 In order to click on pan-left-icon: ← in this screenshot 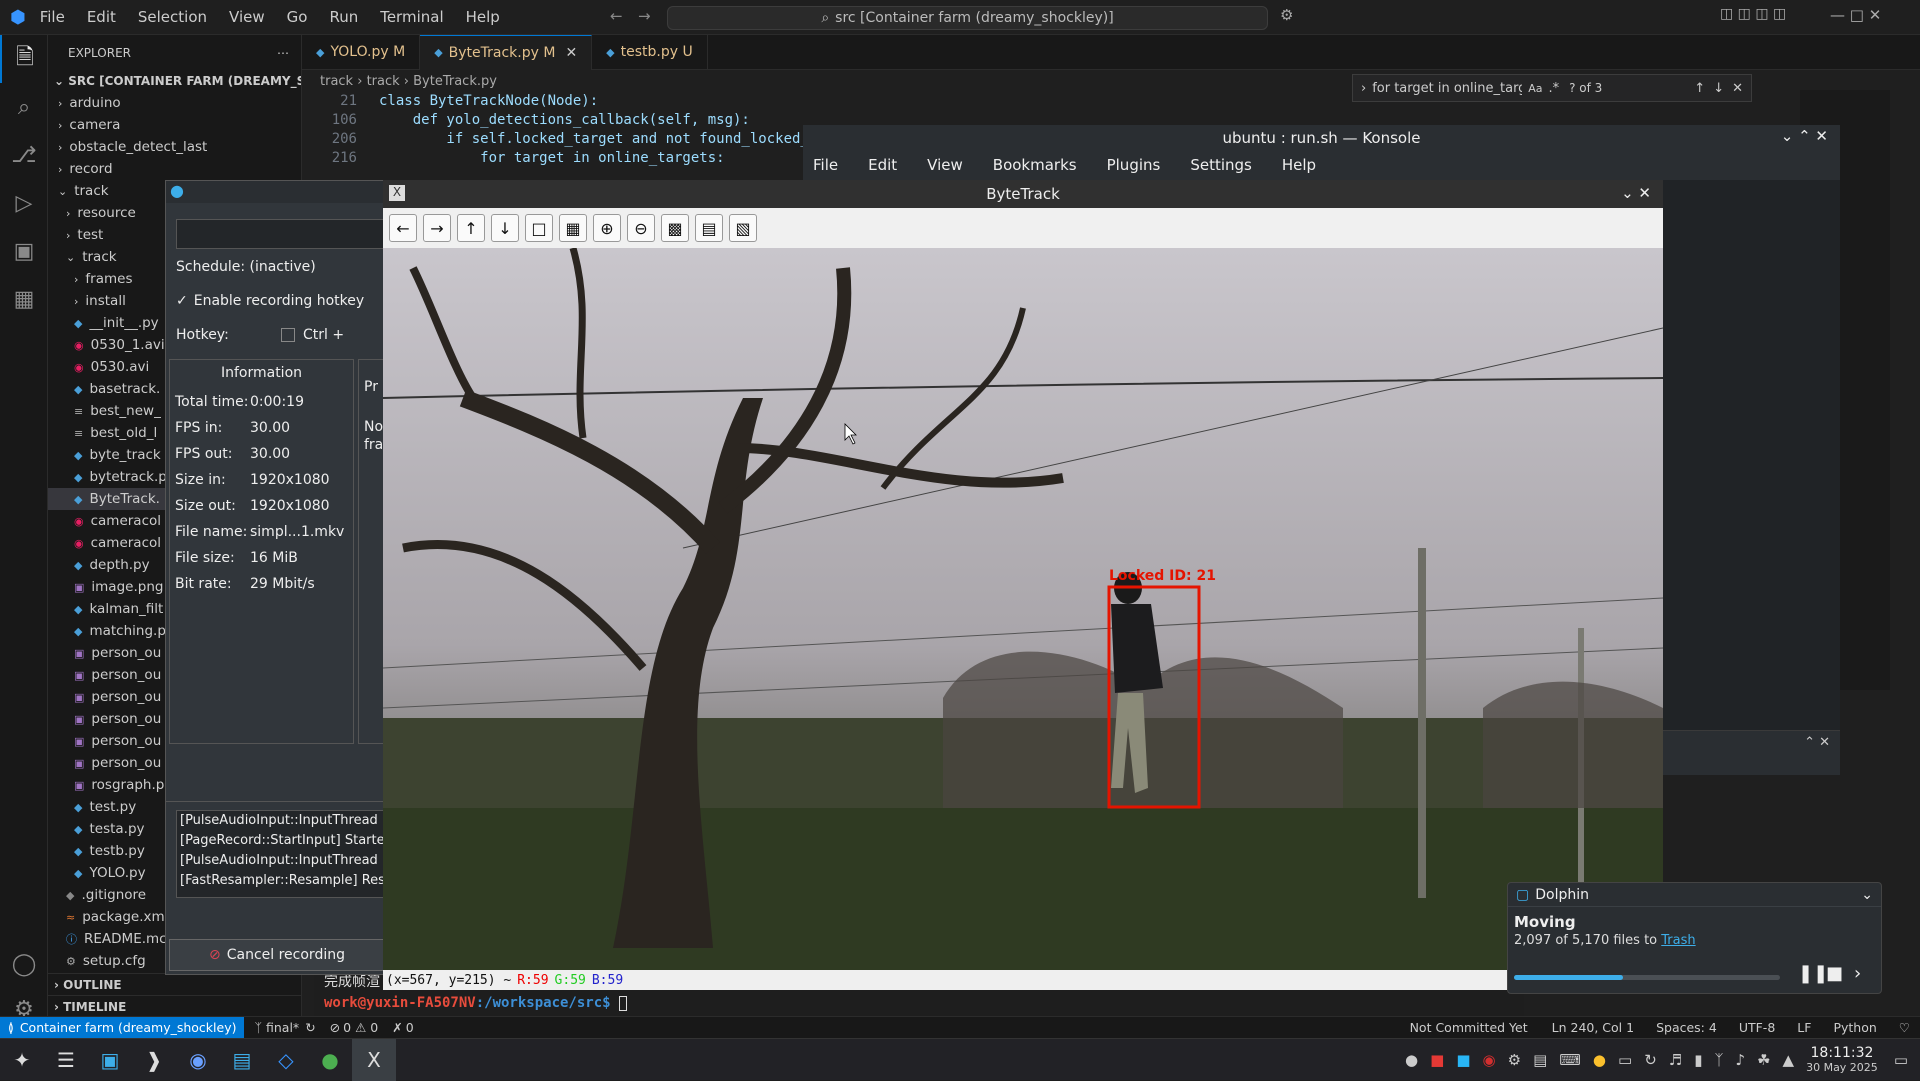, I will do `click(403, 228)`.